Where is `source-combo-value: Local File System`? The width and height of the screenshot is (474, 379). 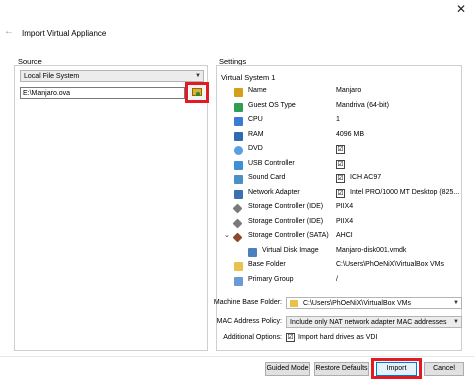 source-combo-value: Local File System is located at coordinates (52, 76).